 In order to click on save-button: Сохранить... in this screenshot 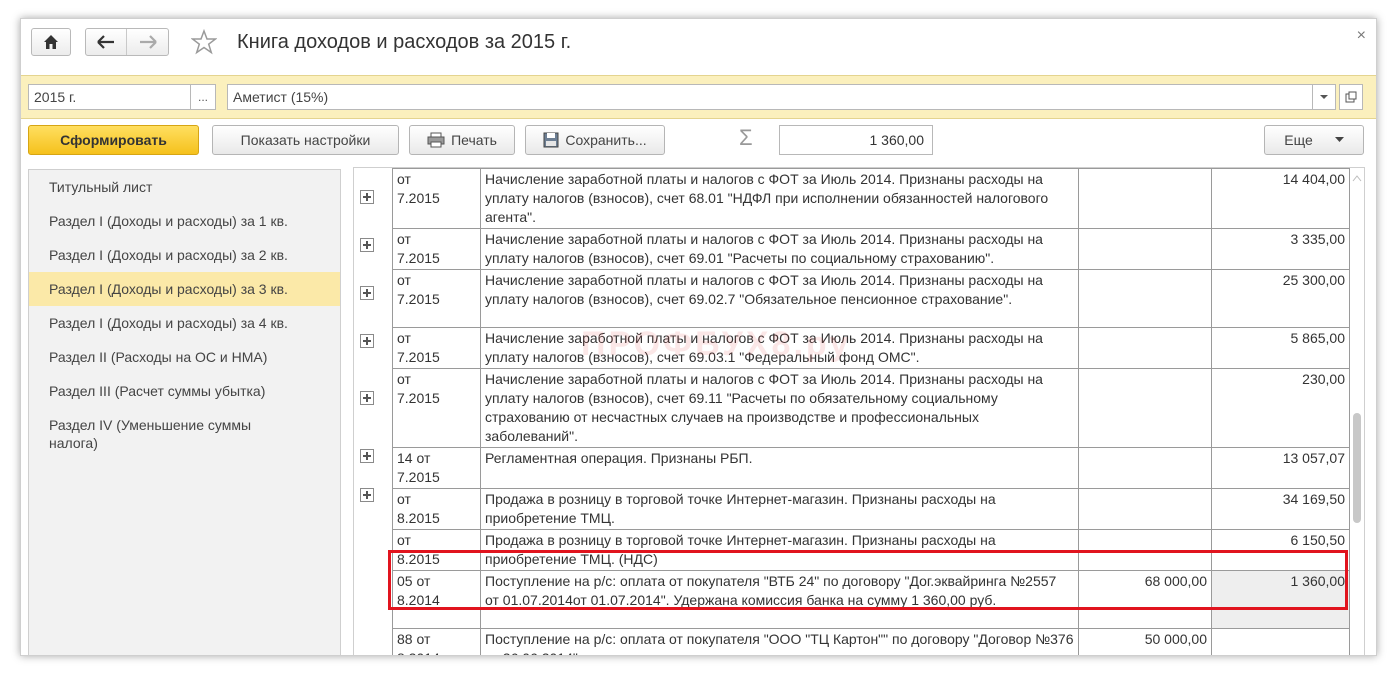, I will do `click(595, 140)`.